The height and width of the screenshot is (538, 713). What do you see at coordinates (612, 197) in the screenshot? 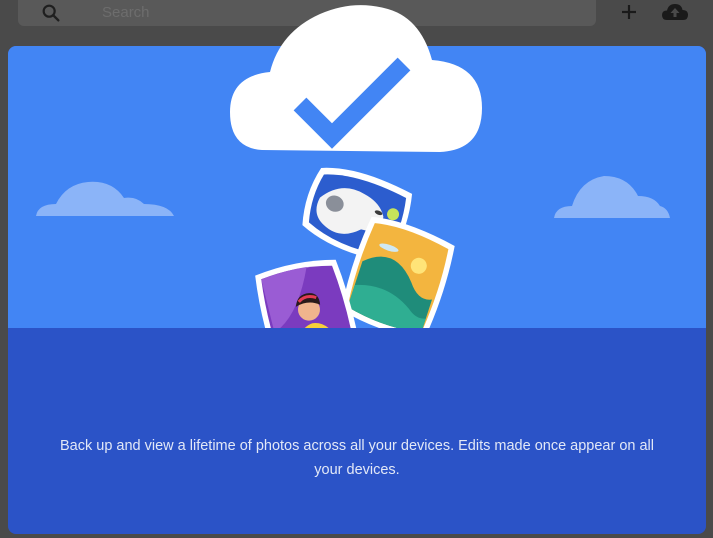
I see `right-cloud` at bounding box center [612, 197].